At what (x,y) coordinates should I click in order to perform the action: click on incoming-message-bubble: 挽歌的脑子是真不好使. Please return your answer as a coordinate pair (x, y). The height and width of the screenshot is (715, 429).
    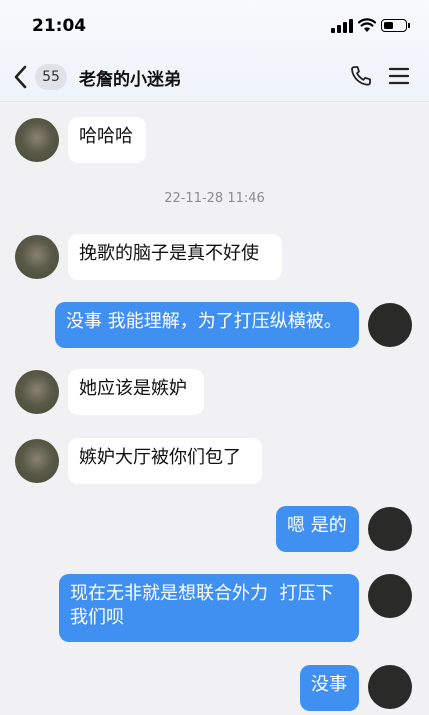
    Looking at the image, I should click on (175, 257).